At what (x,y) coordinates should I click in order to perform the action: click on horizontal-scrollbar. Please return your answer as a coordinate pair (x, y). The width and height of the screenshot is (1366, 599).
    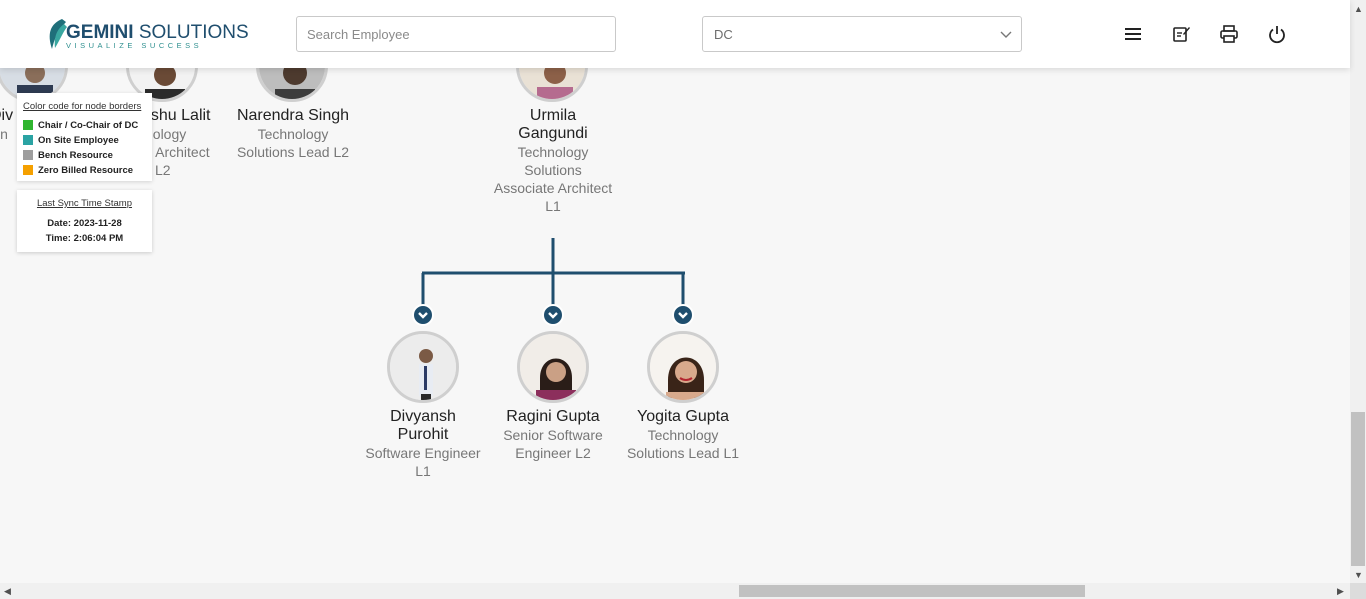
    Looking at the image, I should click on (675, 591).